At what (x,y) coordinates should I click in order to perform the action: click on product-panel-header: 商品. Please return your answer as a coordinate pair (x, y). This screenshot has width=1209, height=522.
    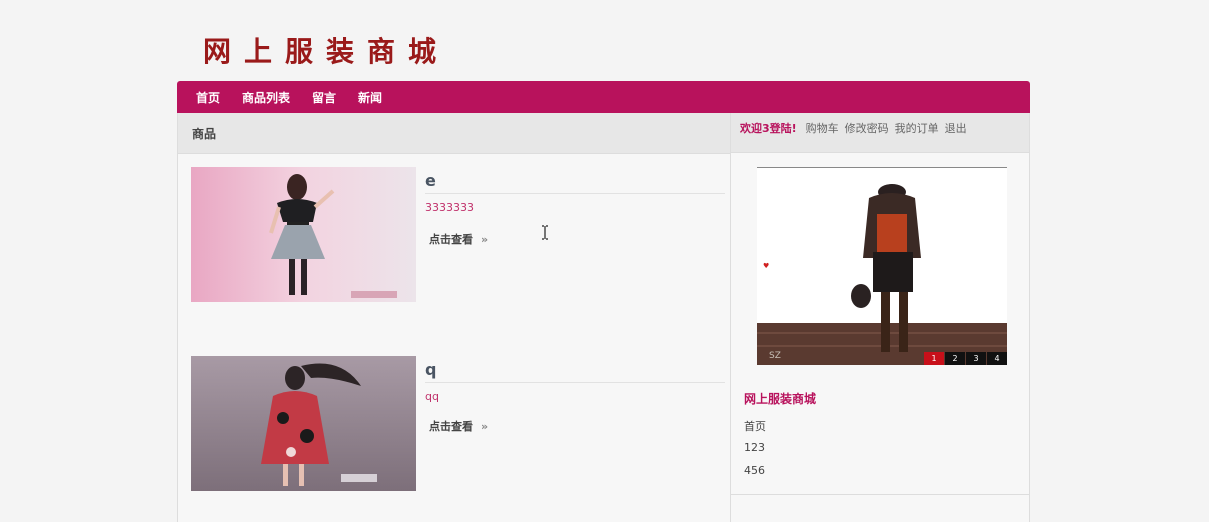
    Looking at the image, I should click on (454, 133).